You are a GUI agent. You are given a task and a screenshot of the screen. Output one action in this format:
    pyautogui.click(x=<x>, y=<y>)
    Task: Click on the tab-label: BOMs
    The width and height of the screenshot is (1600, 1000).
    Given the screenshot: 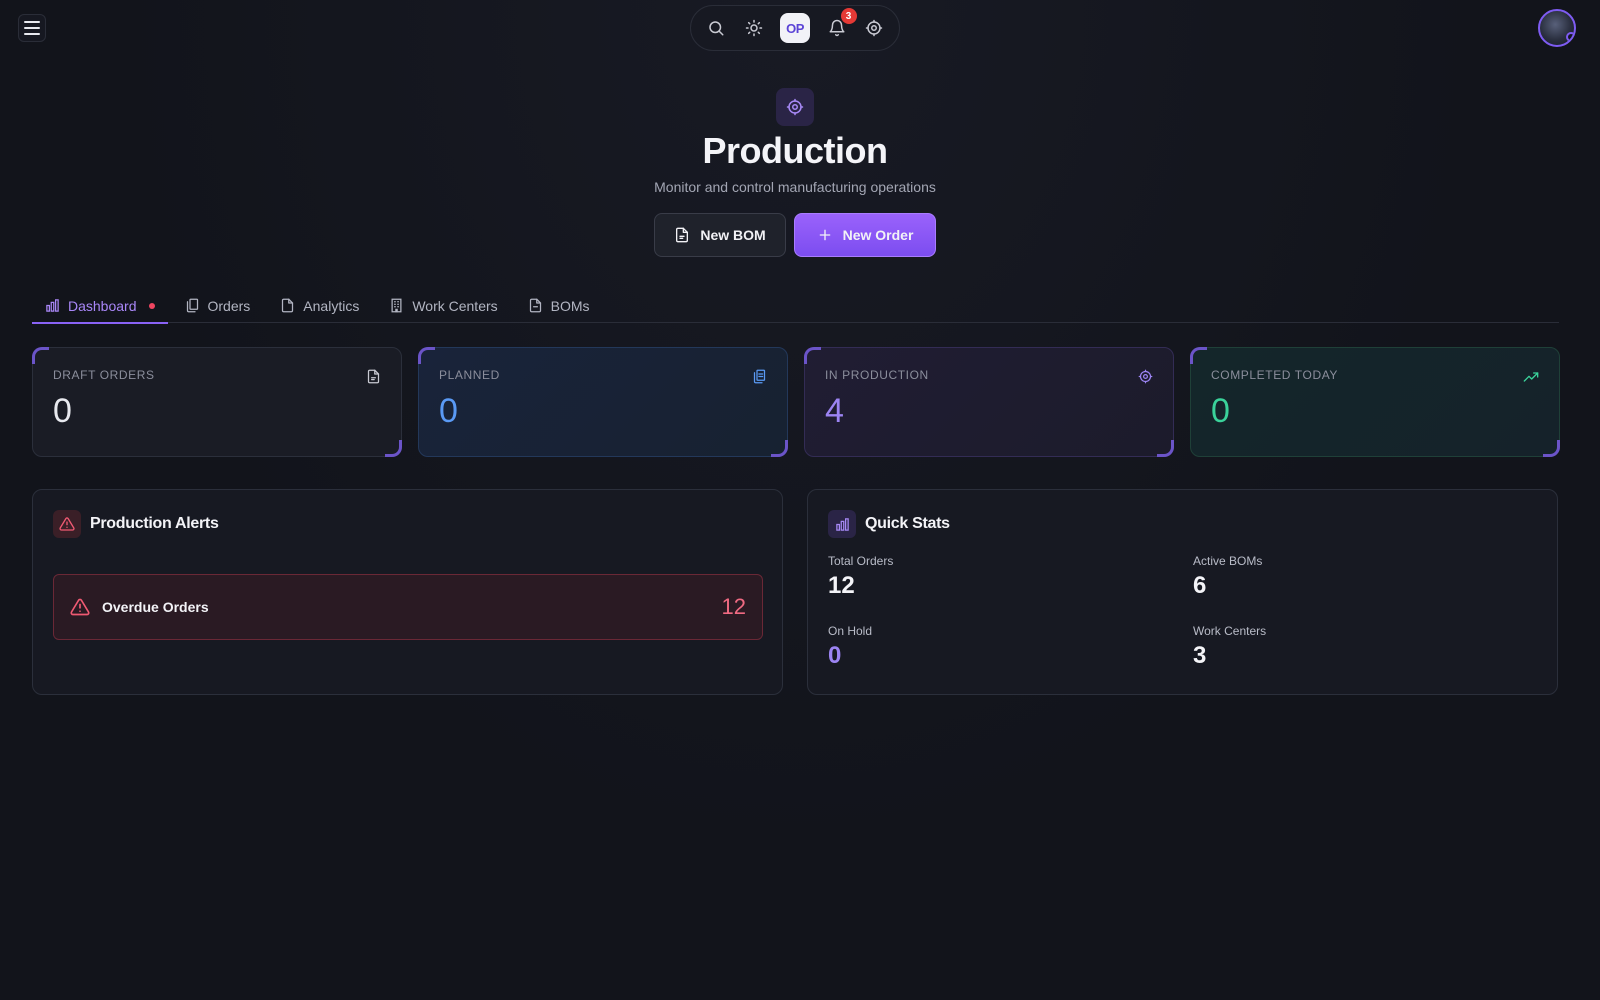 What is the action you would take?
    pyautogui.click(x=570, y=305)
    